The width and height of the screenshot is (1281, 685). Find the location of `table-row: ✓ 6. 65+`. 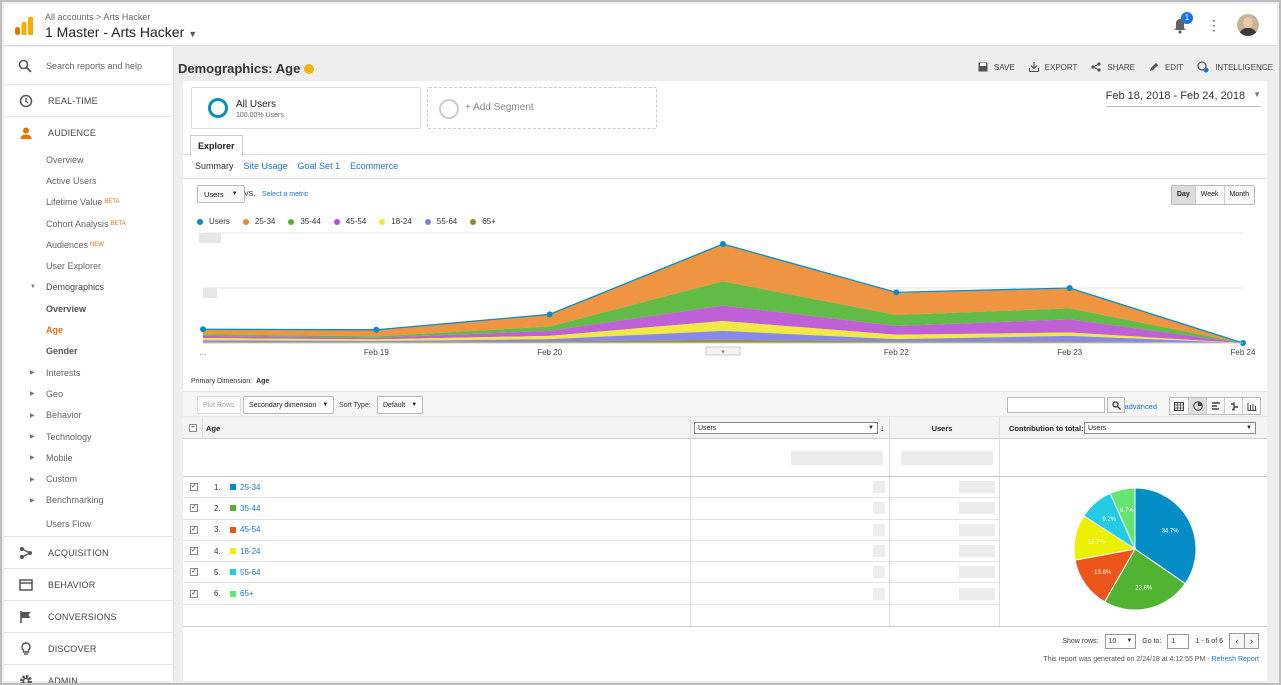

table-row: ✓ 6. 65+ is located at coordinates (591, 594).